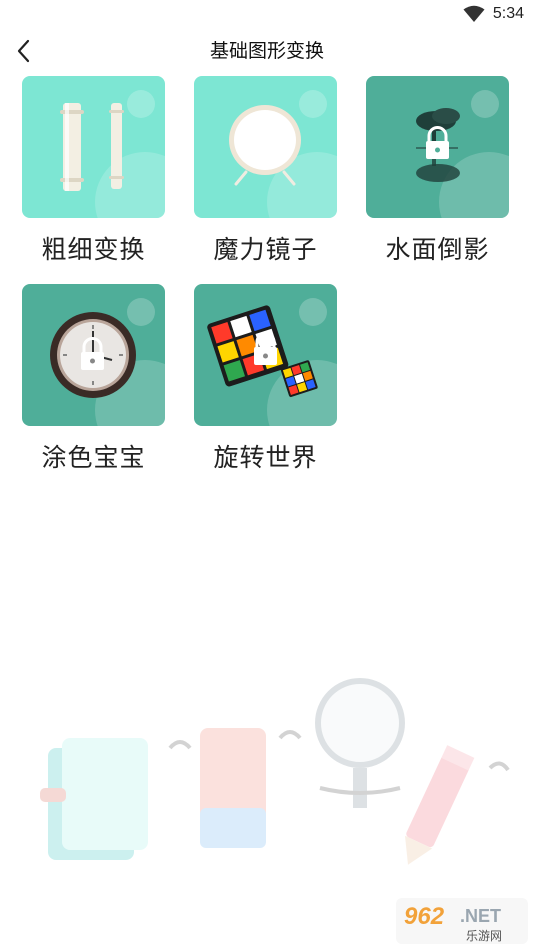 The image size is (534, 949). I want to click on tile-label: 涂色宝宝, so click(93, 457).